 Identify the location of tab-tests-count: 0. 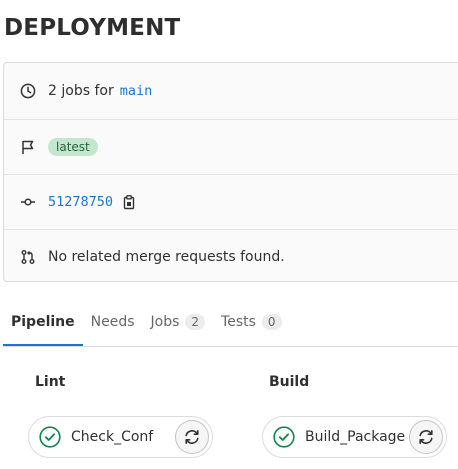
(271, 322).